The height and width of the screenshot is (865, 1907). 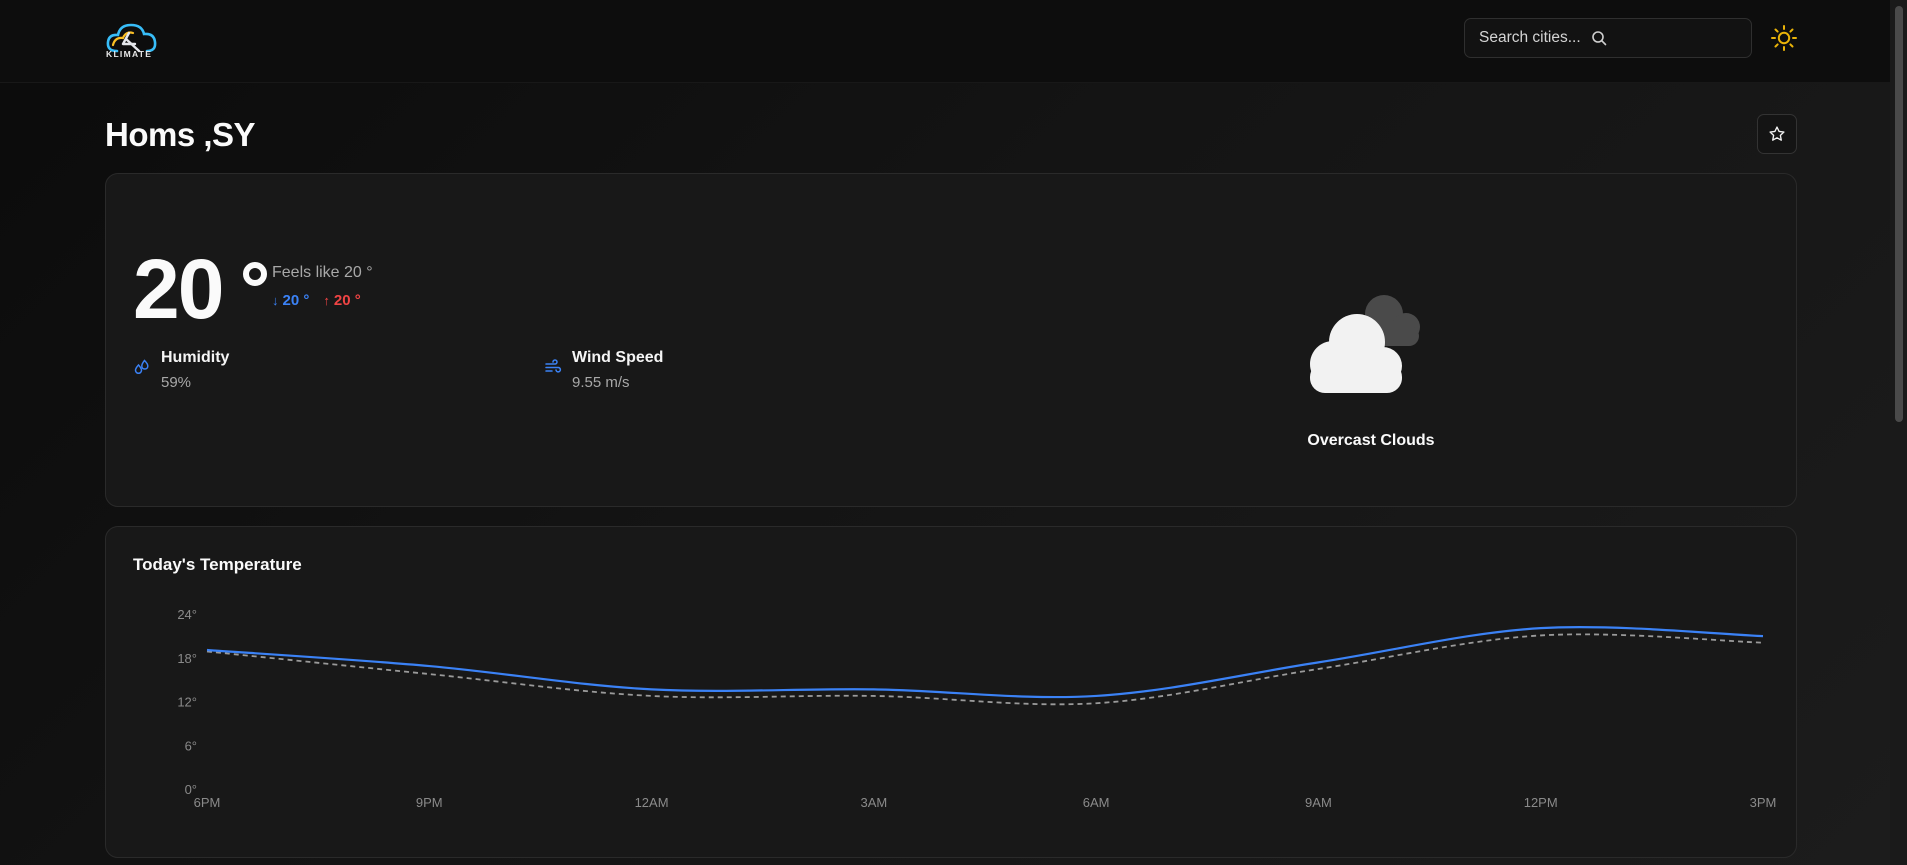 What do you see at coordinates (1898, 432) in the screenshot?
I see `page-scrollbar` at bounding box center [1898, 432].